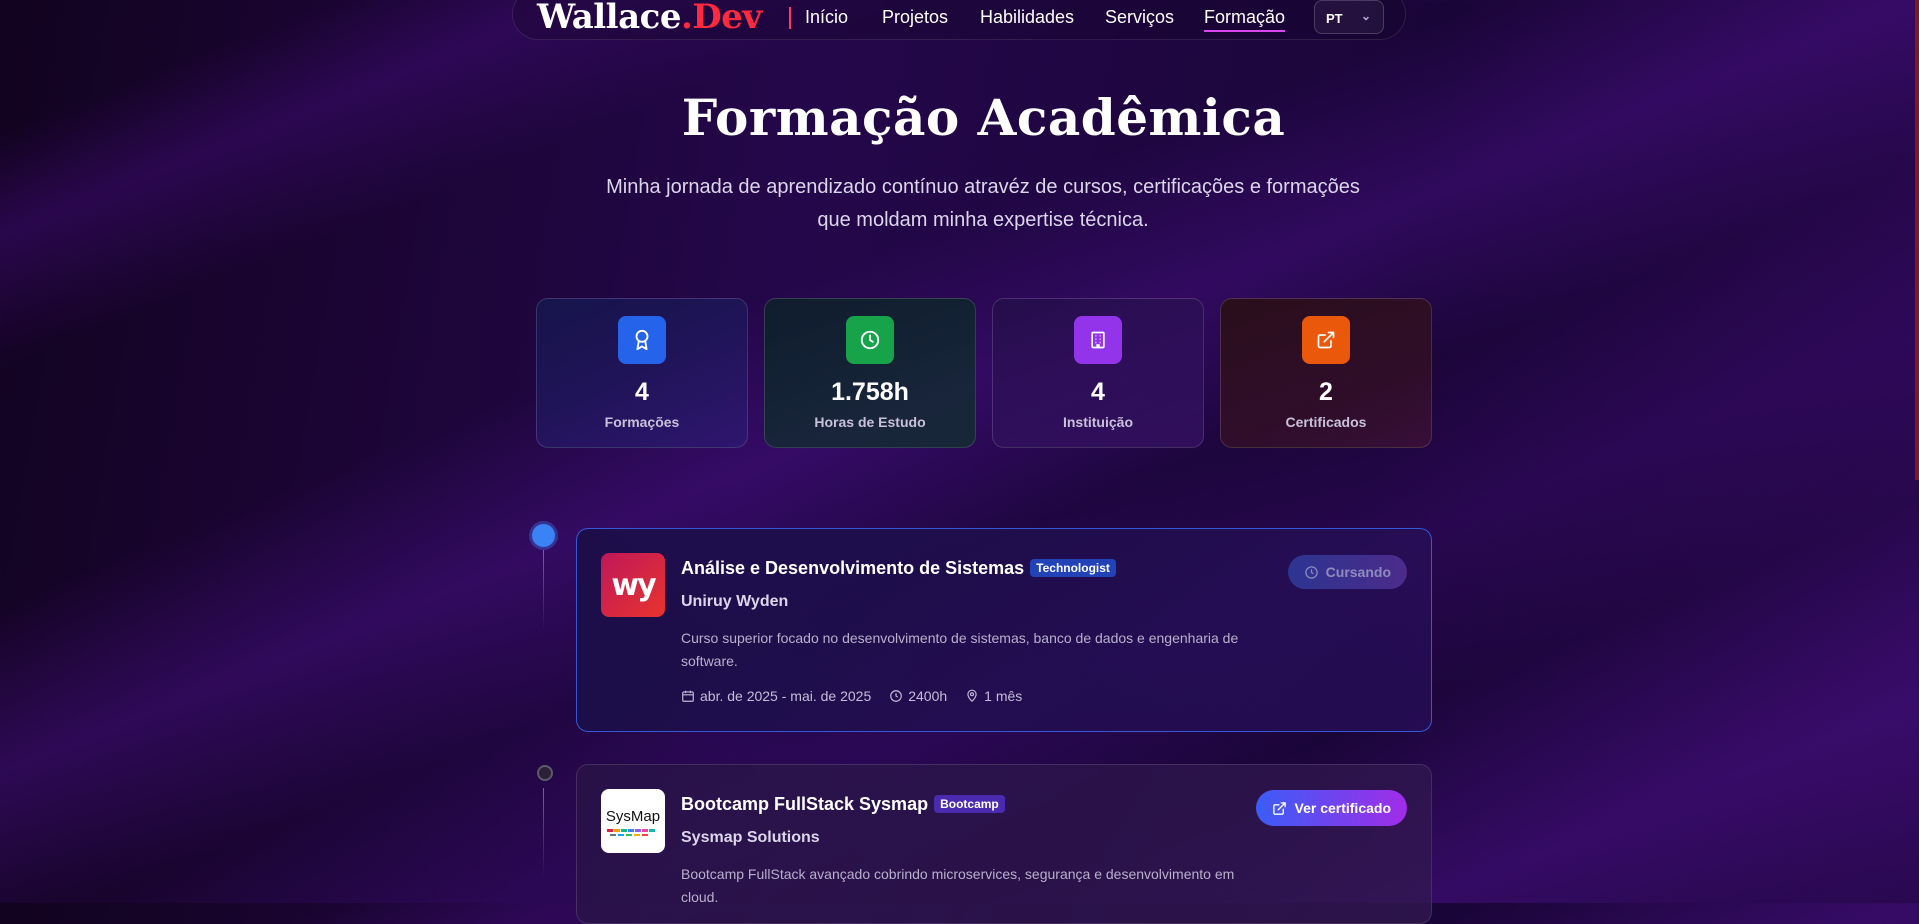 This screenshot has height=924, width=1919. What do you see at coordinates (870, 392) in the screenshot?
I see `stat-value: 1.758h` at bounding box center [870, 392].